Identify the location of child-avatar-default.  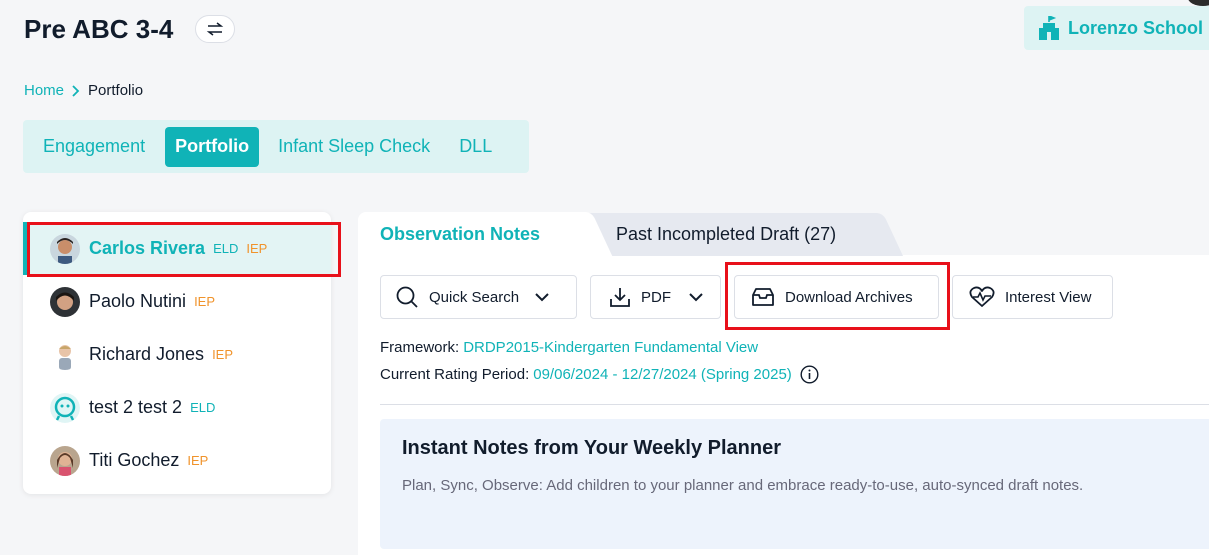
(65, 407).